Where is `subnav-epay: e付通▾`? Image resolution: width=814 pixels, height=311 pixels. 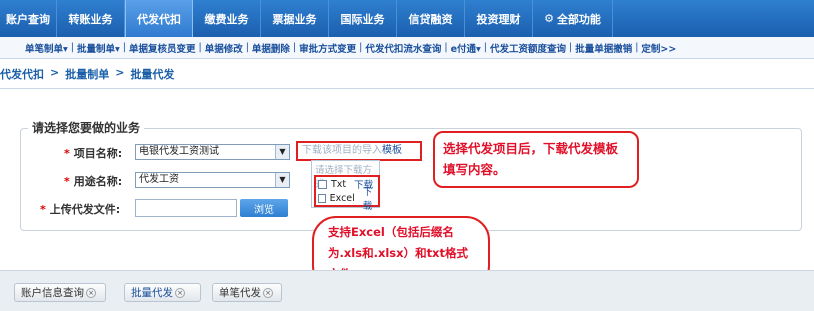
subnav-epay: e付通▾ is located at coordinates (466, 48).